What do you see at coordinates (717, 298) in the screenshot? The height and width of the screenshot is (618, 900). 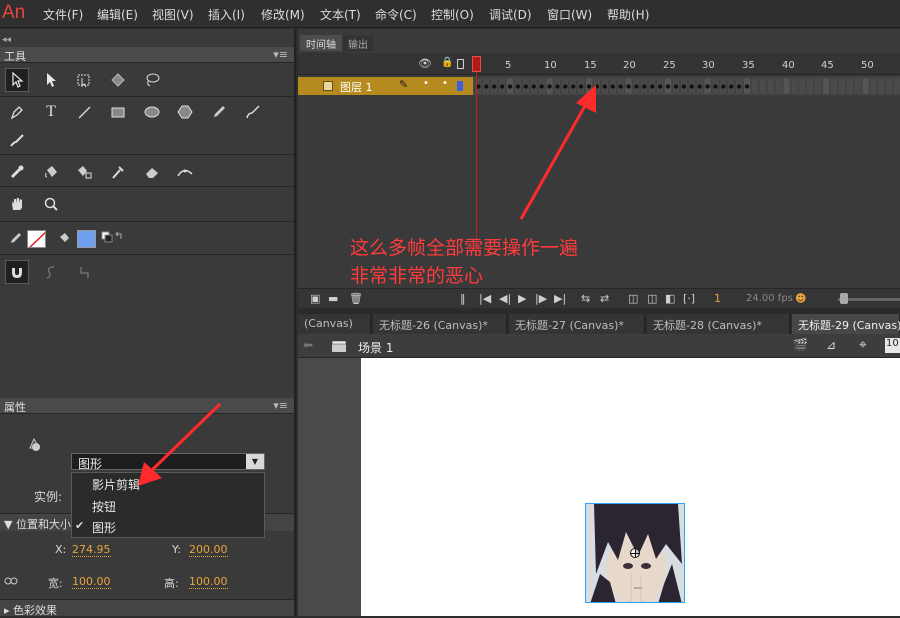 I see `current-frame: 1` at bounding box center [717, 298].